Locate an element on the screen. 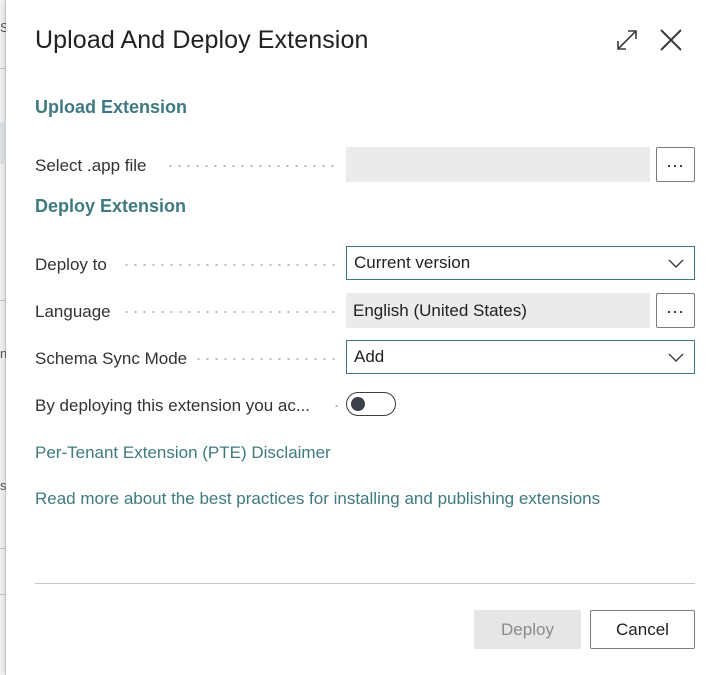 The height and width of the screenshot is (675, 725). cancel-button: Cancel is located at coordinates (642, 629).